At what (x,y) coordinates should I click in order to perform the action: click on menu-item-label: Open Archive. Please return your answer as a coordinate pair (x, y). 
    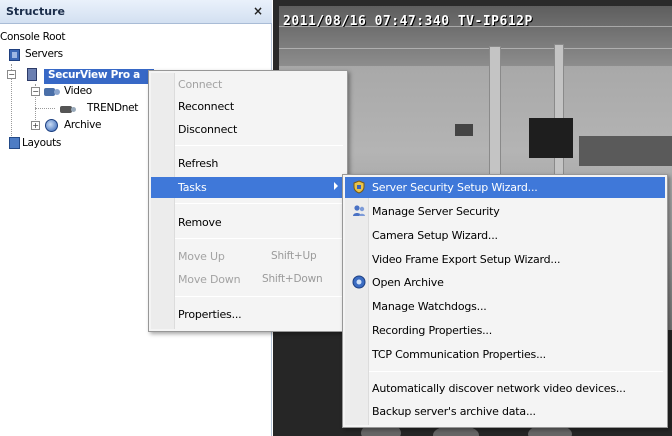
    Looking at the image, I should click on (408, 282).